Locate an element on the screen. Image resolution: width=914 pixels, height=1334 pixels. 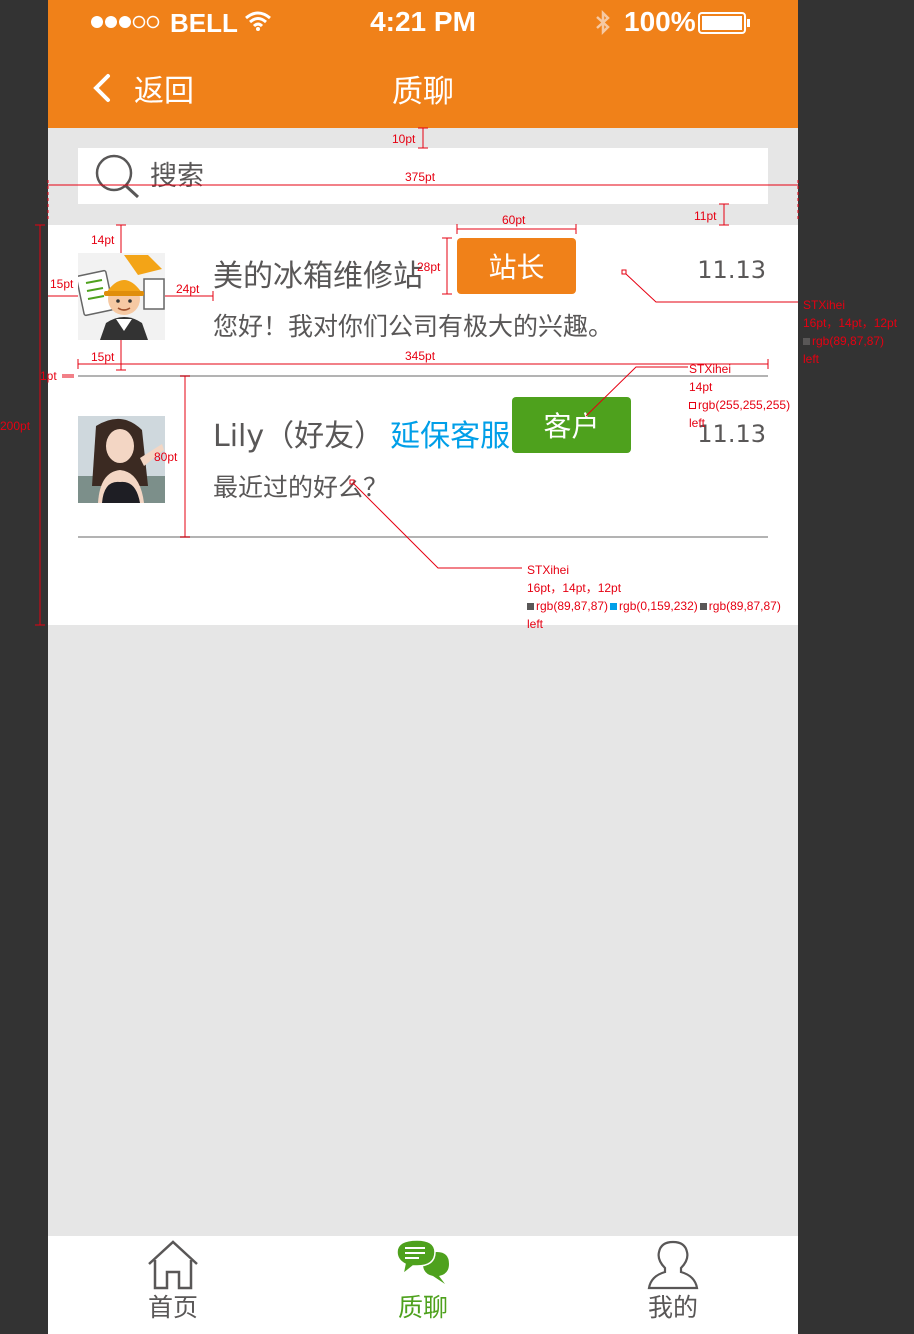
spec-label: 345pt is located at coordinates (420, 356).